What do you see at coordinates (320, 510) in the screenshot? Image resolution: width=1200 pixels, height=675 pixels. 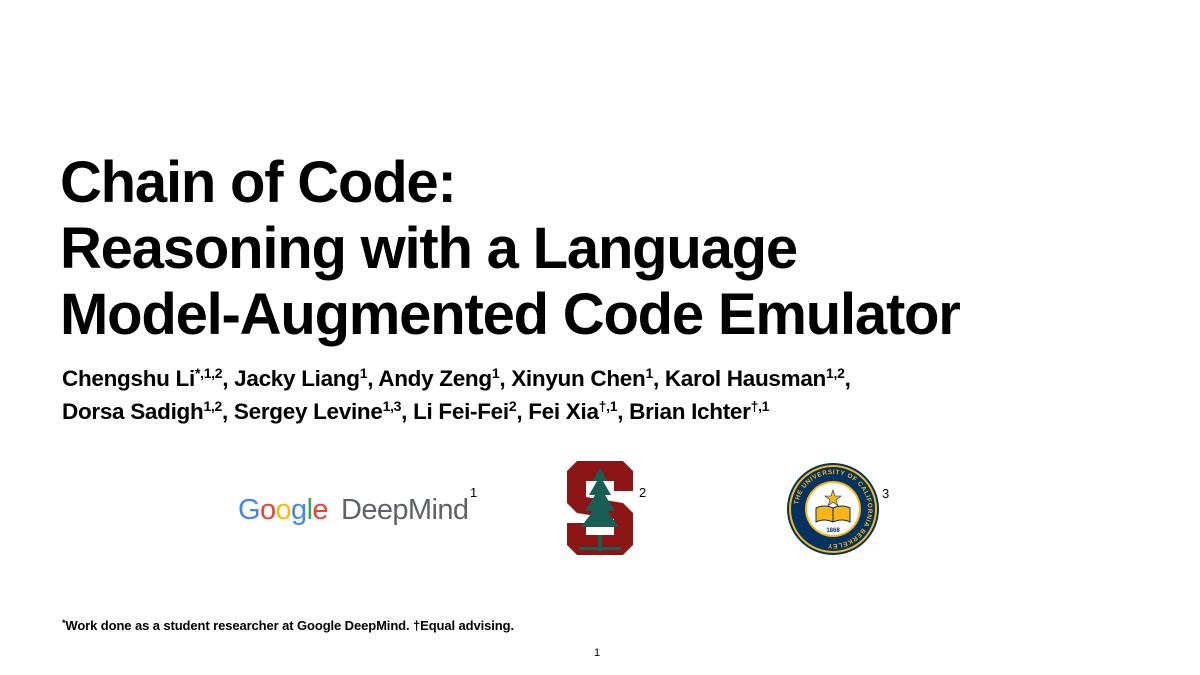 I see `google-letter: e` at bounding box center [320, 510].